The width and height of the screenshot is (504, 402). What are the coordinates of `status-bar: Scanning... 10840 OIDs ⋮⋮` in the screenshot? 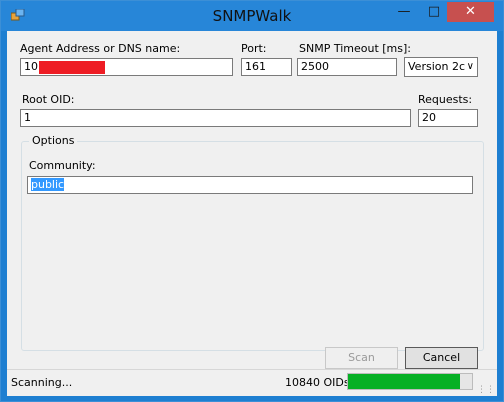 It's located at (252, 382).